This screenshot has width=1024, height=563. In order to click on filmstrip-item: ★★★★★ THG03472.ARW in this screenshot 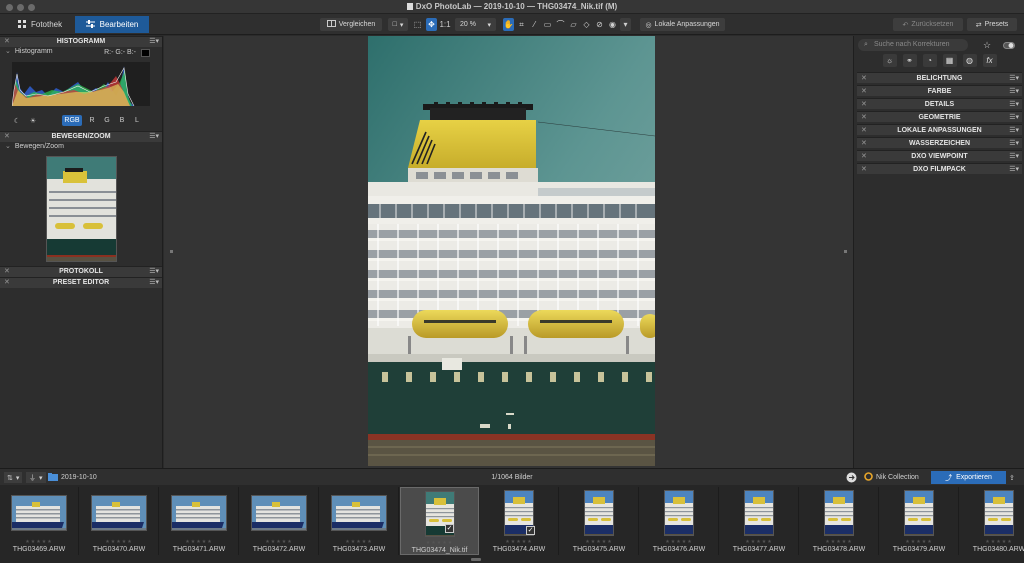, I will do `click(279, 521)`.